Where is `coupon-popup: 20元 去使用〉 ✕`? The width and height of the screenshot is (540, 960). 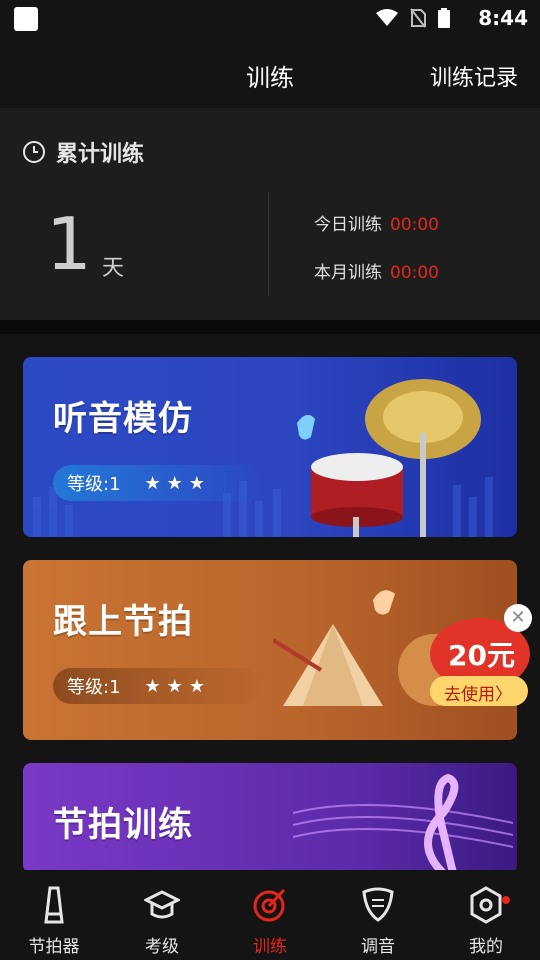 coupon-popup: 20元 去使用〉 ✕ is located at coordinates (467, 662).